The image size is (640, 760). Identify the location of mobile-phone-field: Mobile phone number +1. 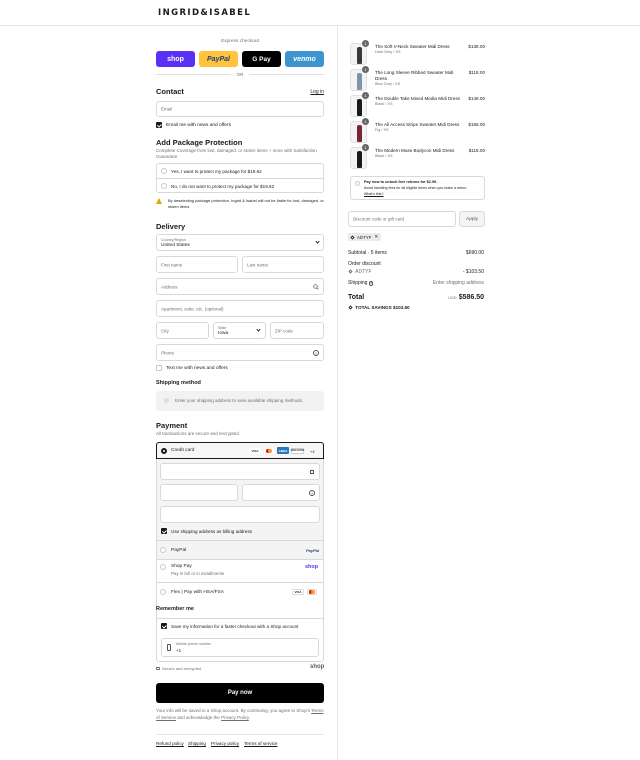
(240, 647).